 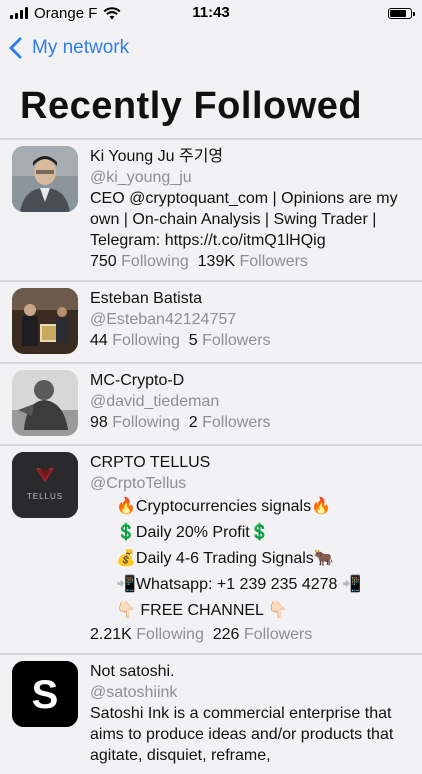 I want to click on satoshi-logo-text: S, so click(x=45, y=695).